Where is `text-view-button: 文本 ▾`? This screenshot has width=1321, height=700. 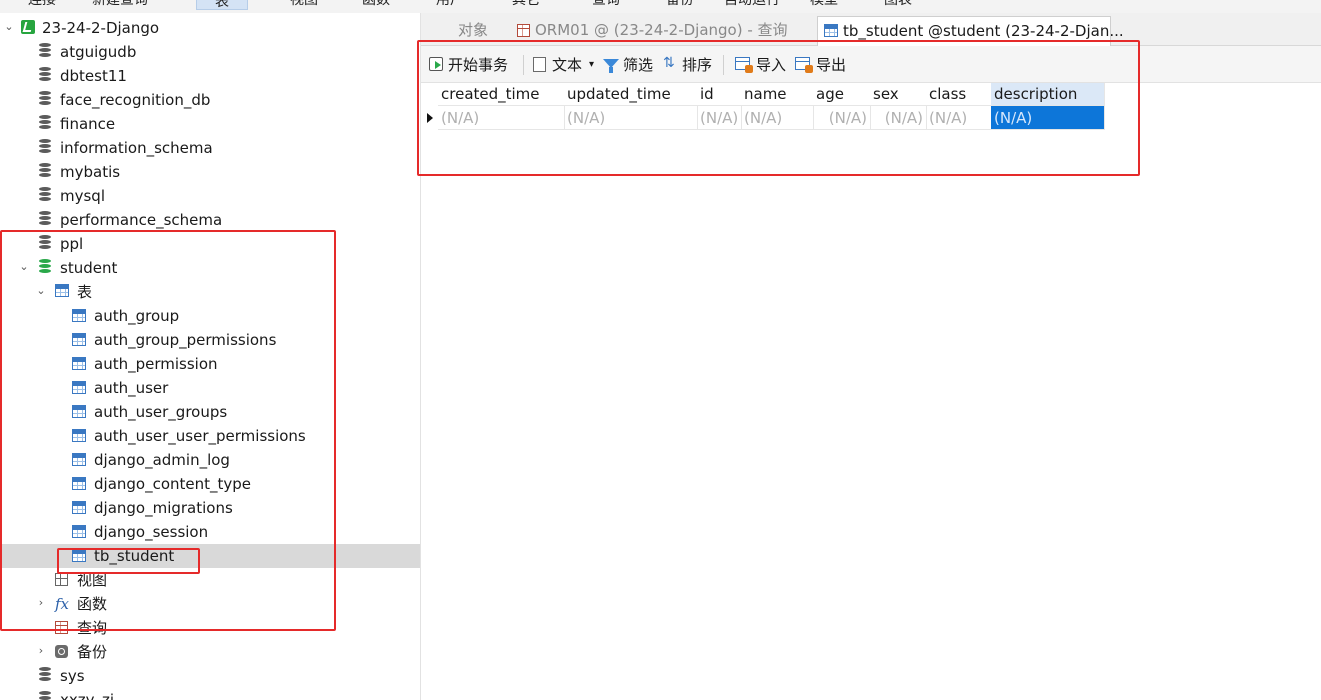
text-view-button: 文本 ▾ is located at coordinates (566, 65).